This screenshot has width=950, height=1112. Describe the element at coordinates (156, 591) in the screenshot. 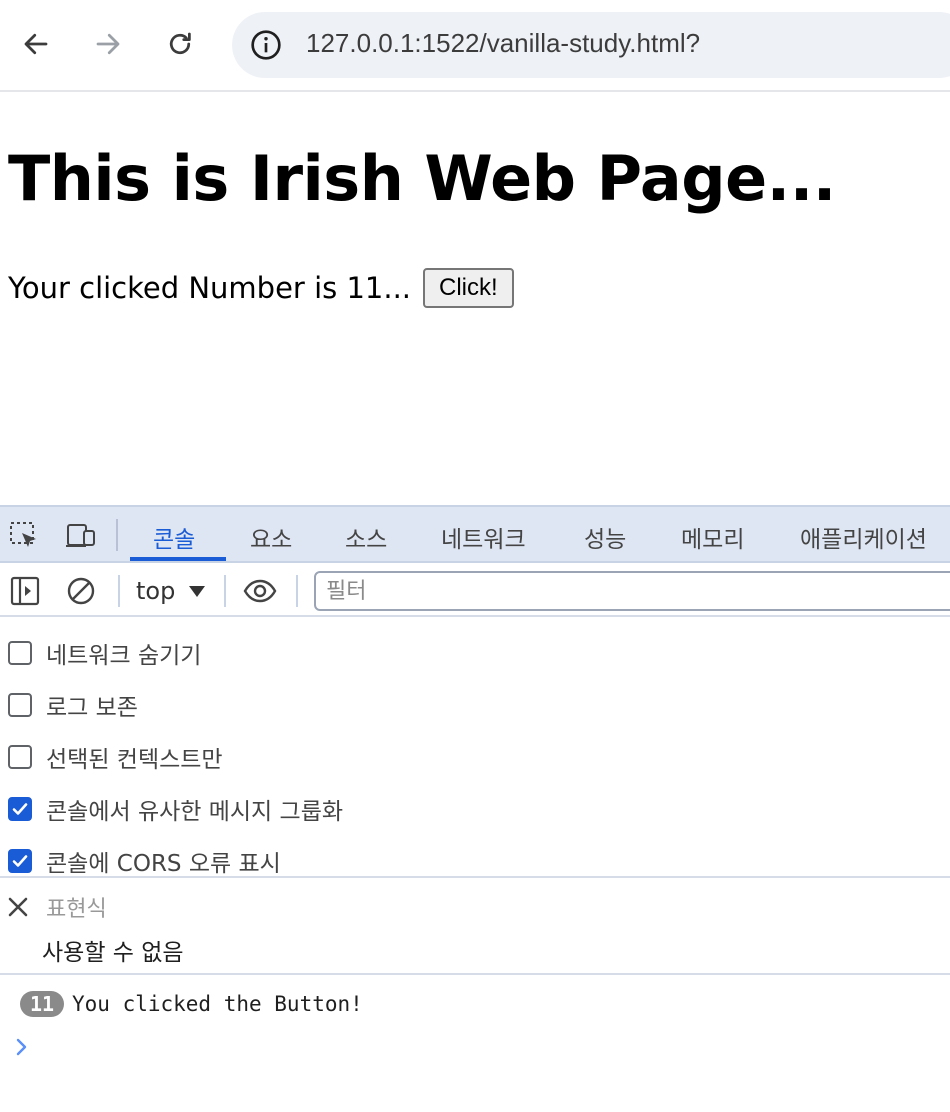

I see `context-select-value: top` at that location.